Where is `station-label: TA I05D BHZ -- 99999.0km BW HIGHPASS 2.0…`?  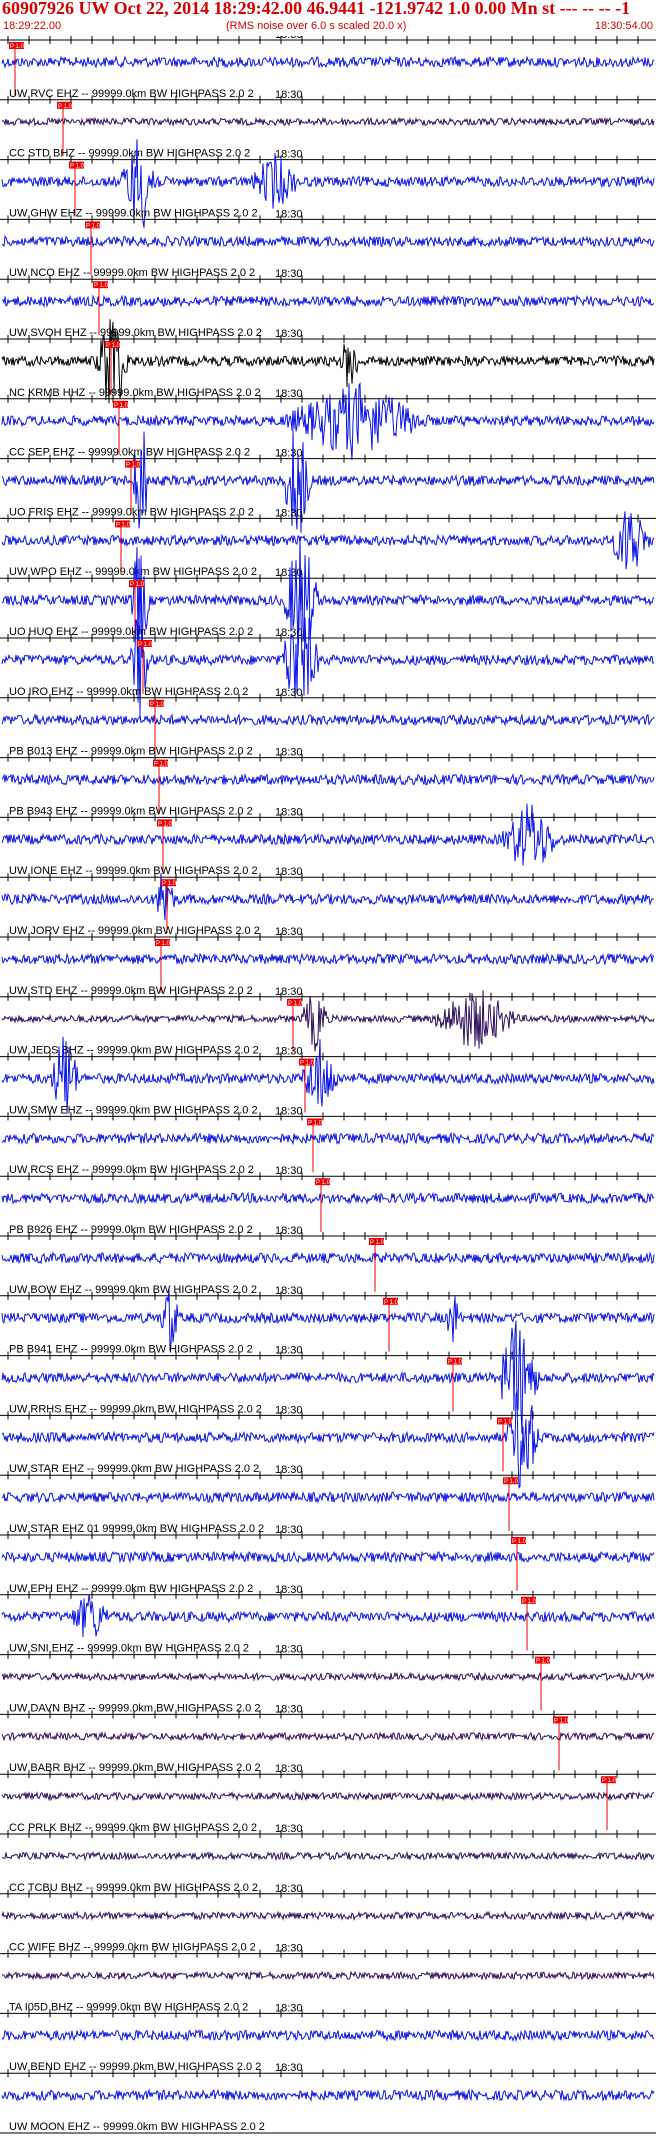
station-label: TA I05D BHZ -- 99999.0km BW HIGHPASS 2.0… is located at coordinates (128, 2007).